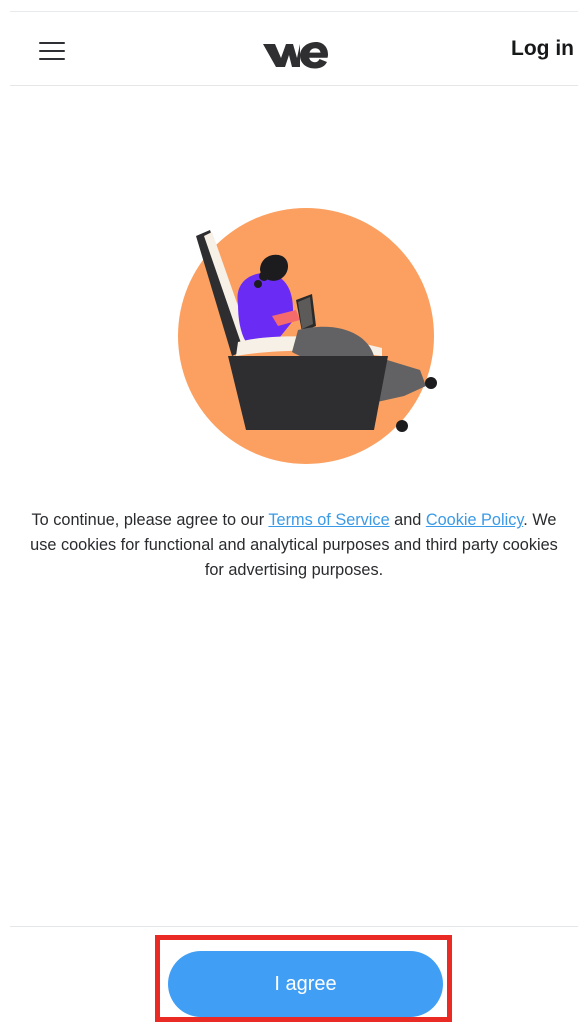 The height and width of the screenshot is (1029, 588). I want to click on header-divider, so click(294, 85).